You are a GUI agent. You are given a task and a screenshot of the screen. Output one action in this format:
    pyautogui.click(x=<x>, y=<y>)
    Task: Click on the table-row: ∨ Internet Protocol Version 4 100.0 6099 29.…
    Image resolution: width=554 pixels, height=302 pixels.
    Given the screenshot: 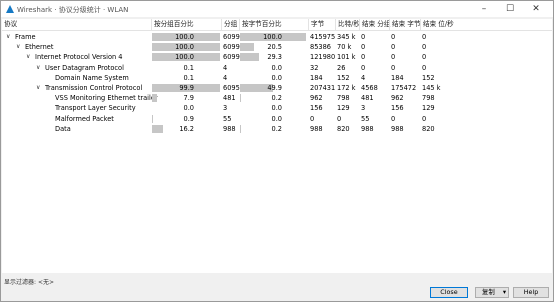 What is the action you would take?
    pyautogui.click(x=277, y=57)
    